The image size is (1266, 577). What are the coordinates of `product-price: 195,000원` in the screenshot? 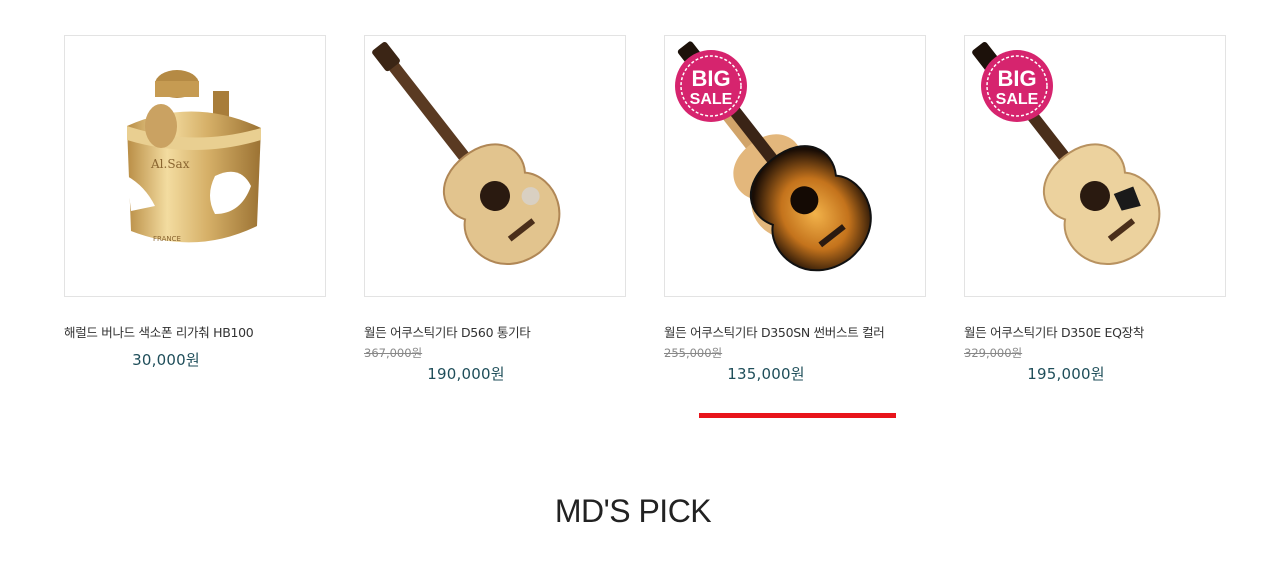 It's located at (1066, 374).